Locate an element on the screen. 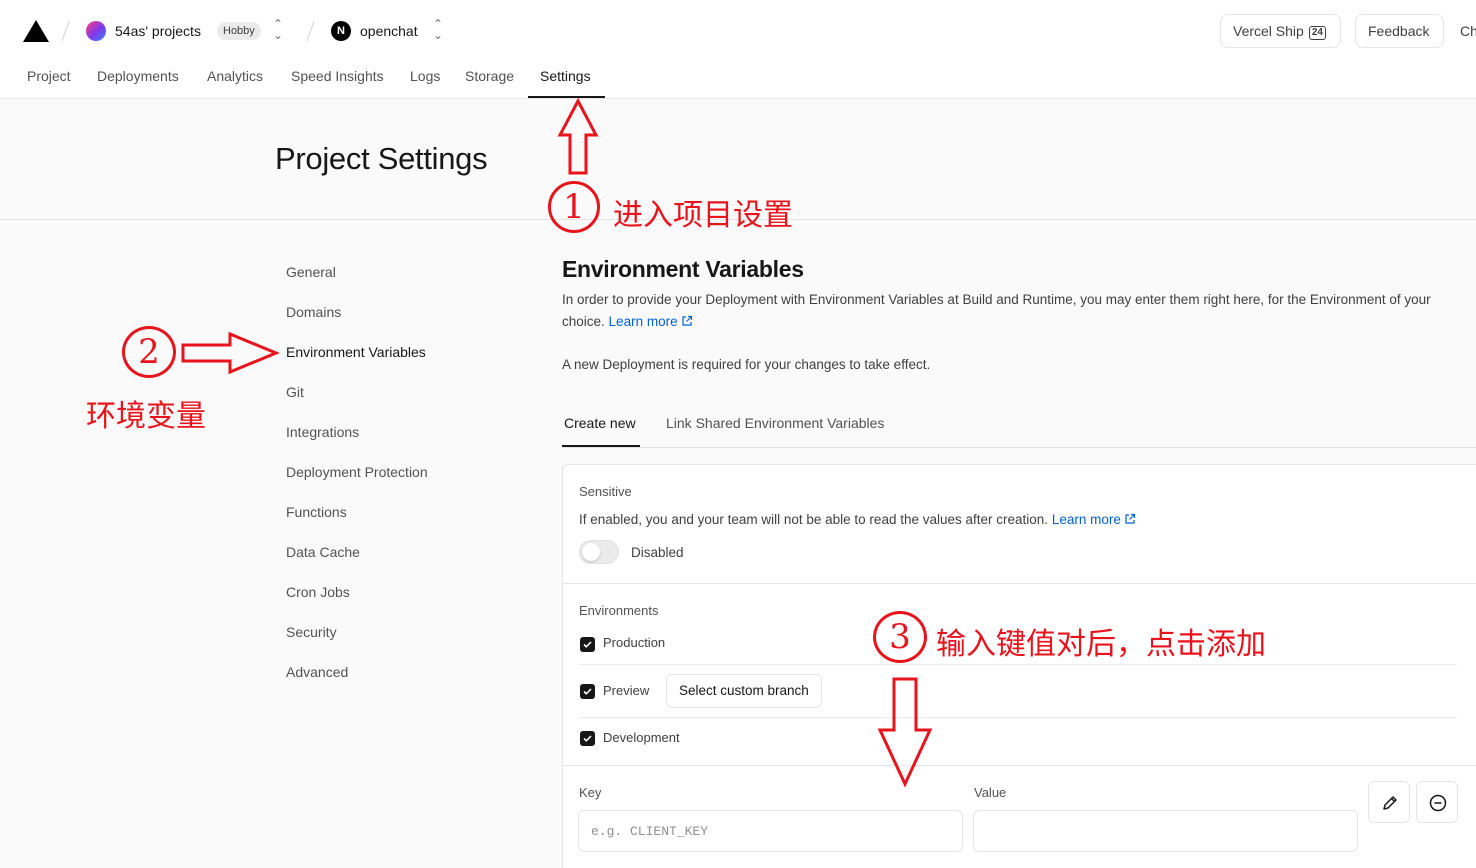  sidebar-item-integrations: Integrations is located at coordinates (322, 432).